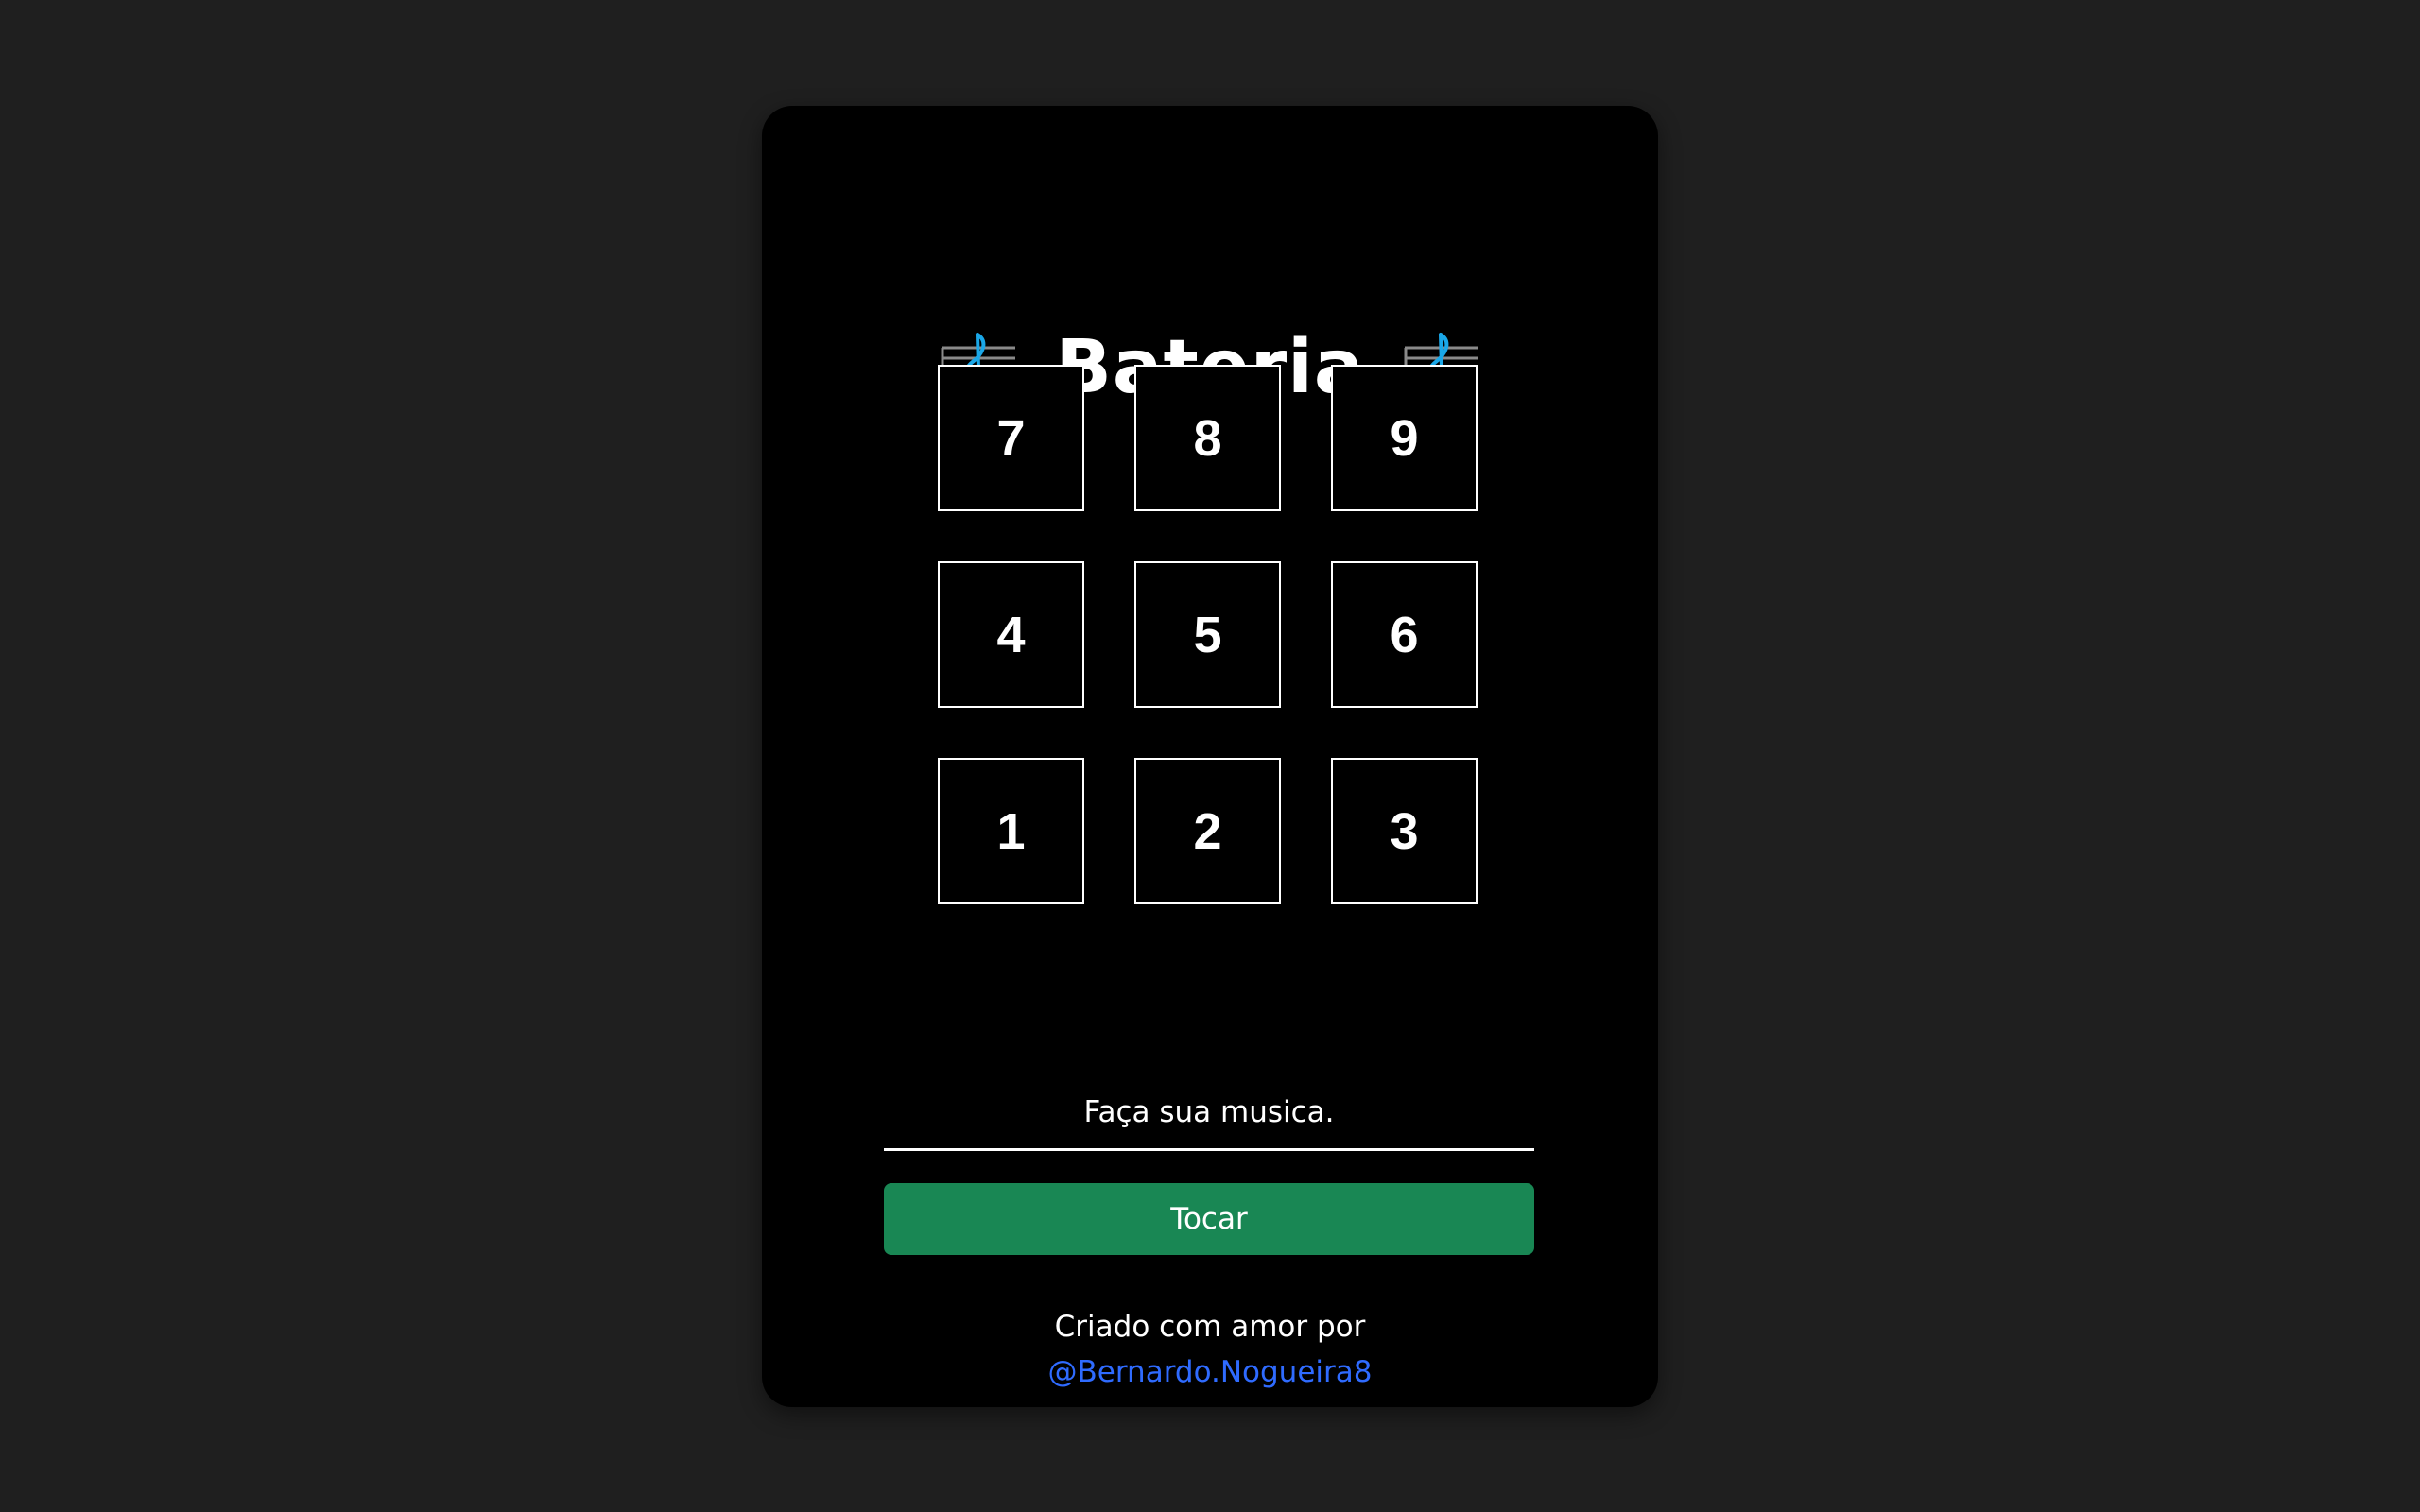  What do you see at coordinates (1011, 438) in the screenshot?
I see `drum-pad-7: 7` at bounding box center [1011, 438].